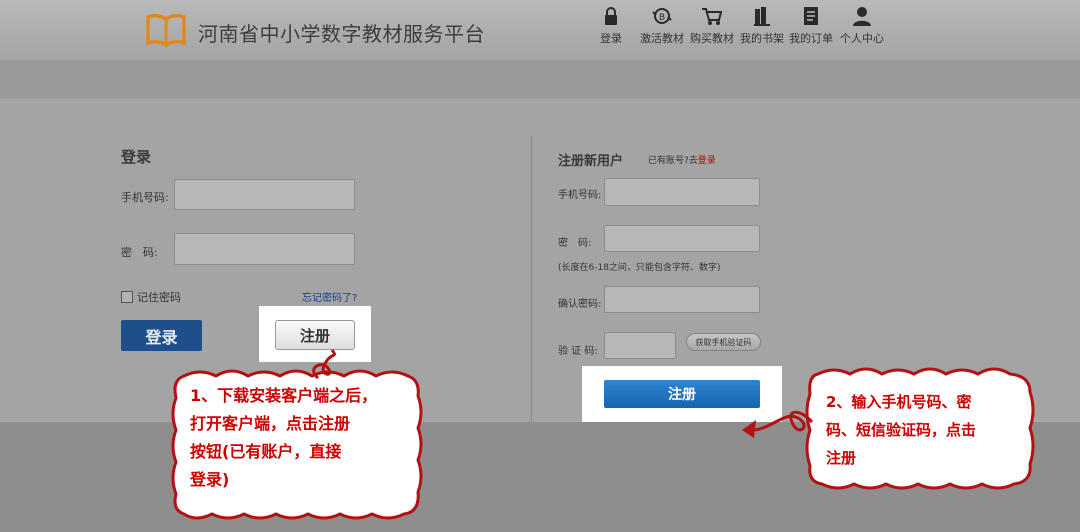 This screenshot has width=1080, height=532. What do you see at coordinates (284, 437) in the screenshot?
I see `callout-text-1: 1、下载安装客户端之后， 打开客户端，点击注册 按钮(已有账户，直接 登录)` at bounding box center [284, 437].